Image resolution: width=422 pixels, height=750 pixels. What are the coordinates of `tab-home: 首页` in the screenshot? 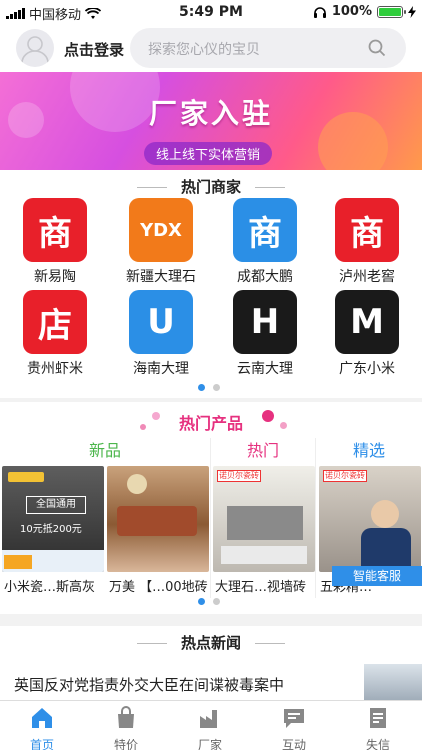 It's located at (42, 727).